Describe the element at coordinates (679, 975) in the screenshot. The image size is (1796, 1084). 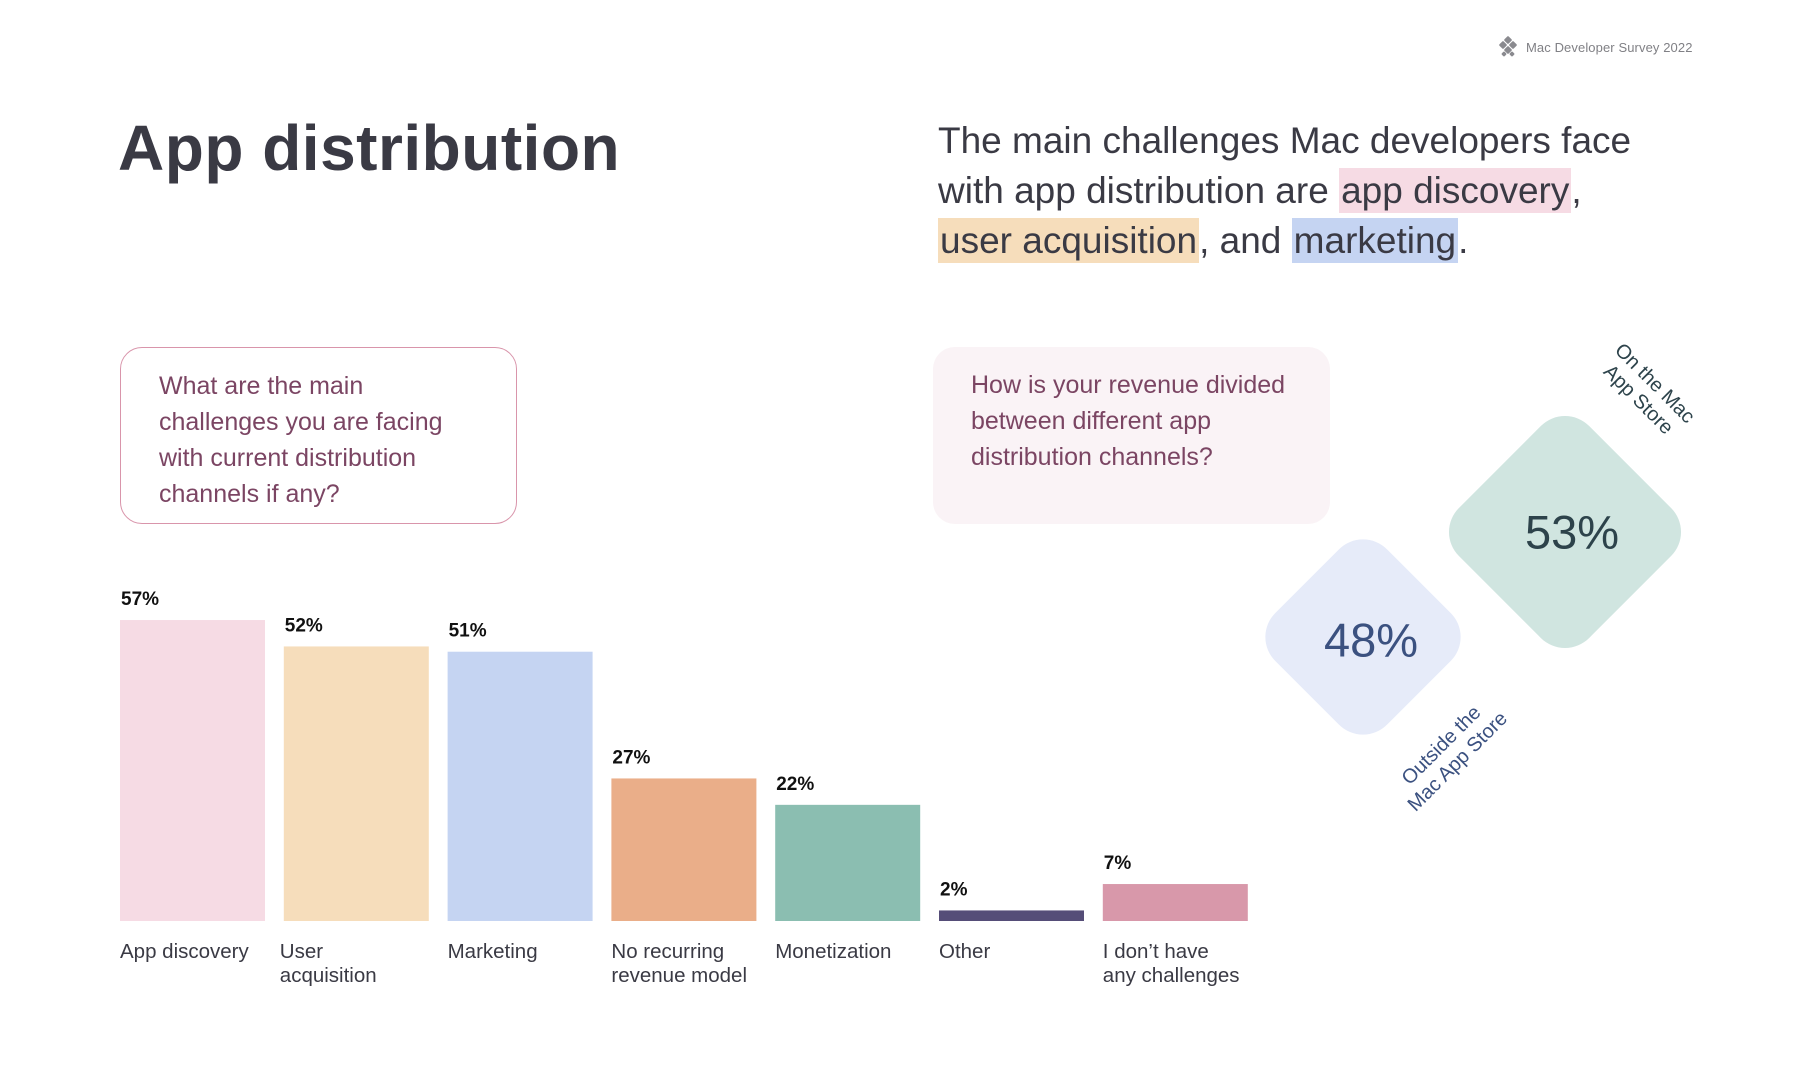
I see `bar-category-label: revenue model` at that location.